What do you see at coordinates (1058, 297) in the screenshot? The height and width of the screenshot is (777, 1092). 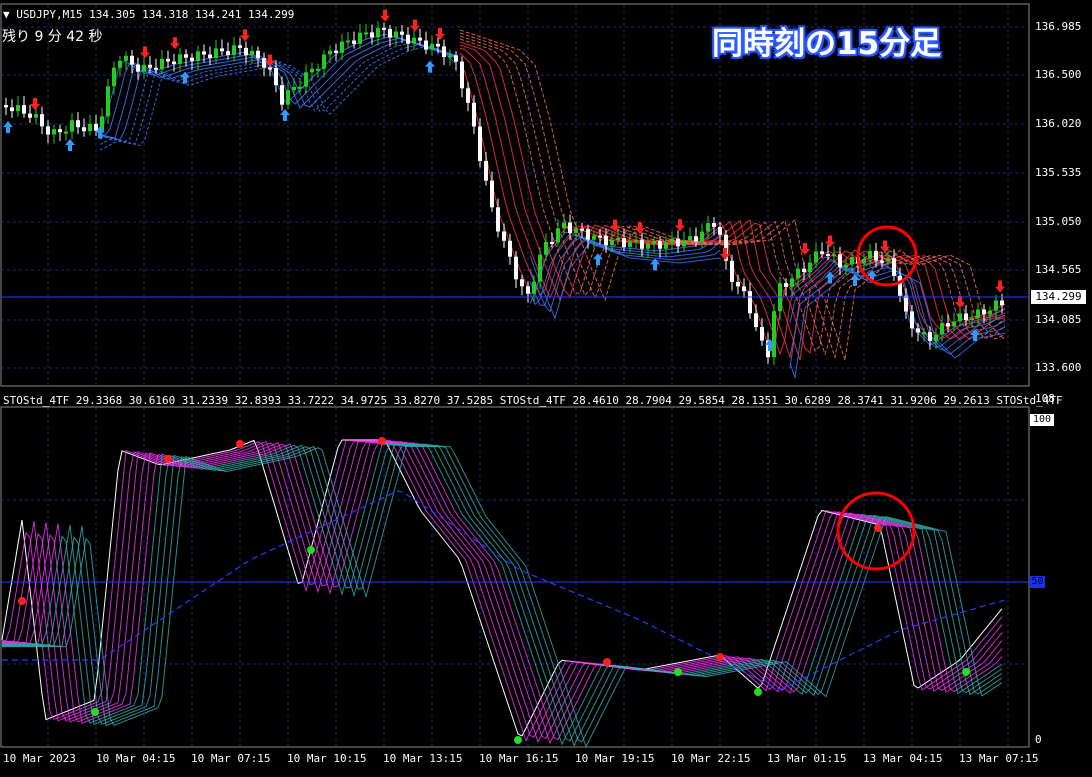 I see `current-price-tag: 134.299` at bounding box center [1058, 297].